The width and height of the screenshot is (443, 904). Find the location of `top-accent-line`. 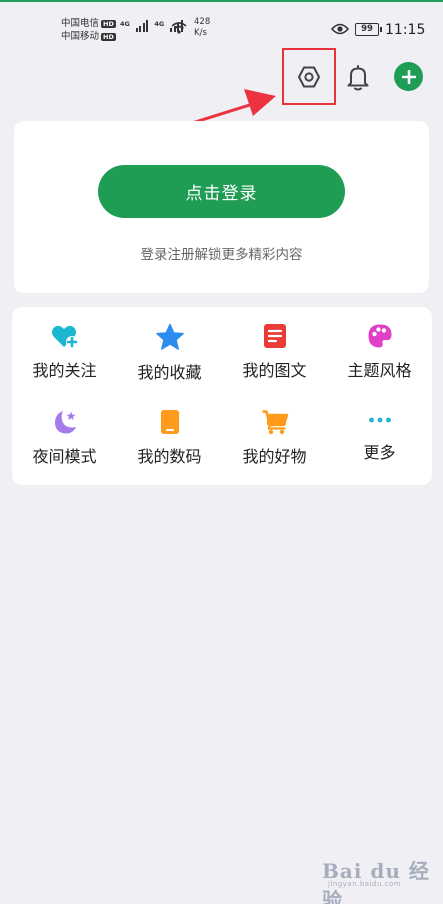

top-accent-line is located at coordinates (221, 1).